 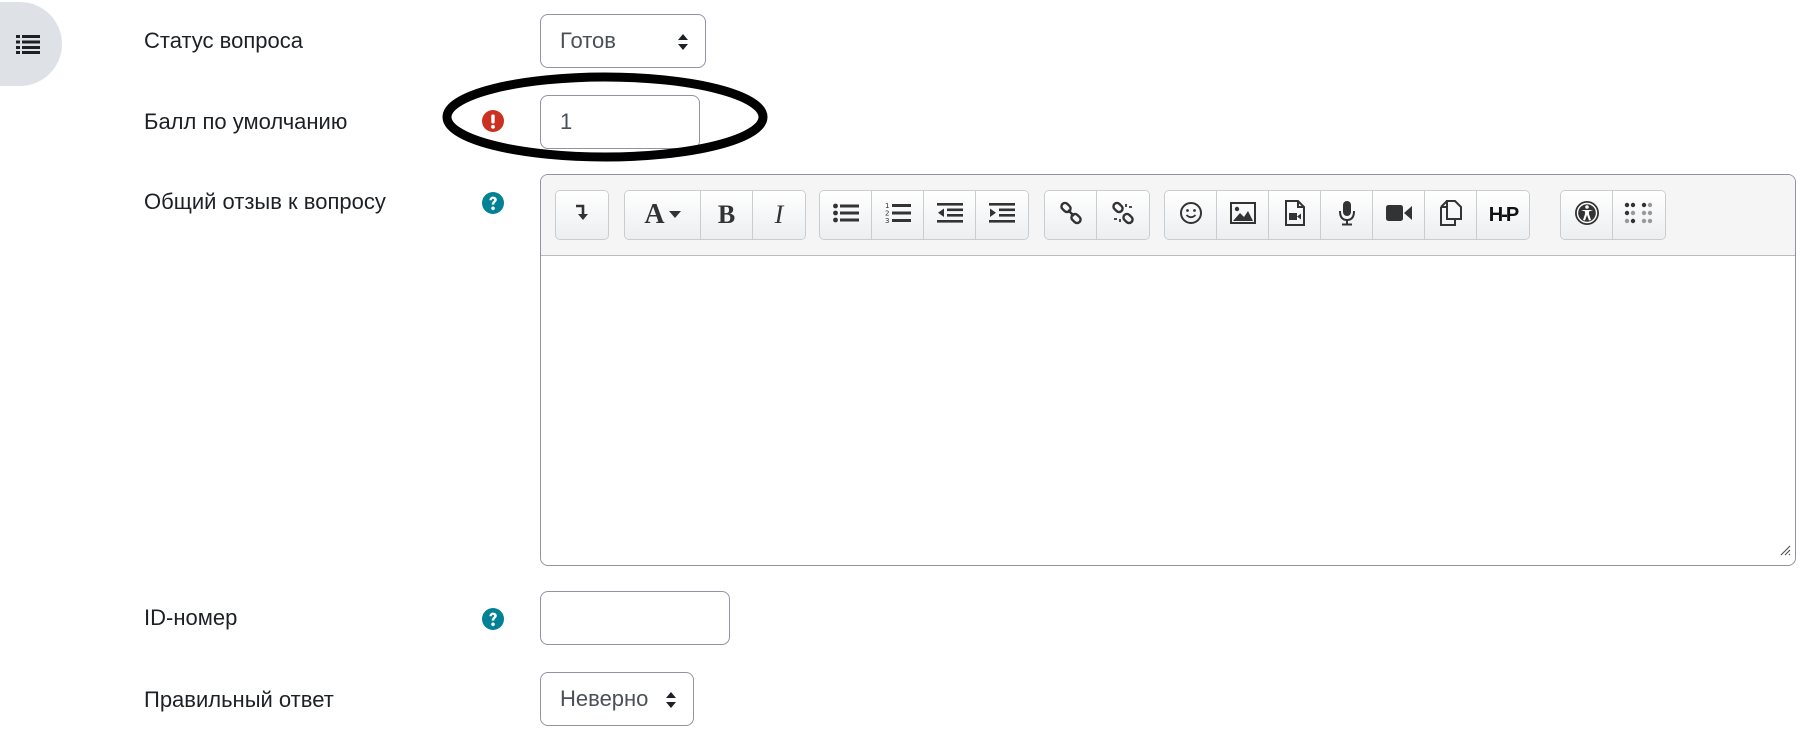 I want to click on record-audio-icon, so click(x=1347, y=215).